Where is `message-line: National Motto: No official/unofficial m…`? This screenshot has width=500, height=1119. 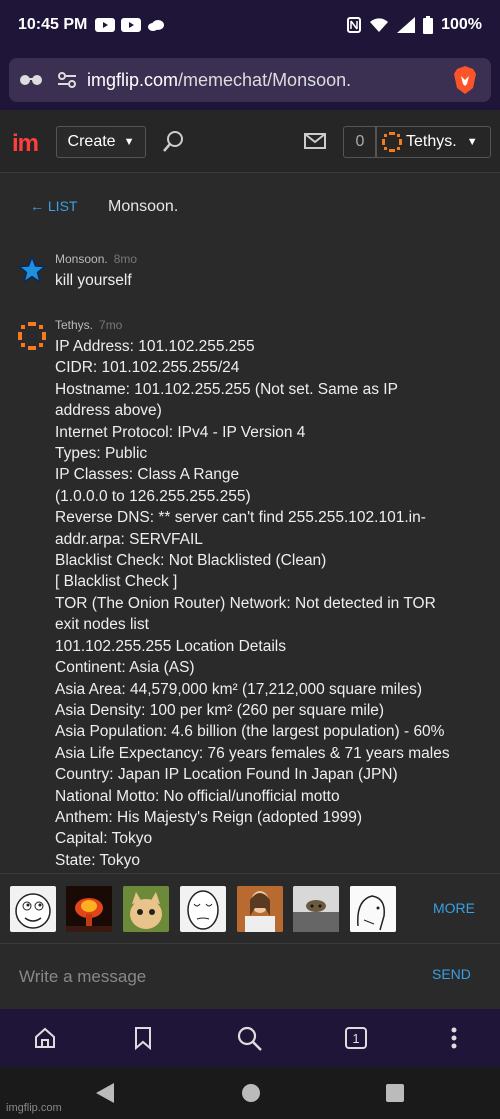
message-line: National Motto: No official/unofficial m… is located at coordinates (197, 796).